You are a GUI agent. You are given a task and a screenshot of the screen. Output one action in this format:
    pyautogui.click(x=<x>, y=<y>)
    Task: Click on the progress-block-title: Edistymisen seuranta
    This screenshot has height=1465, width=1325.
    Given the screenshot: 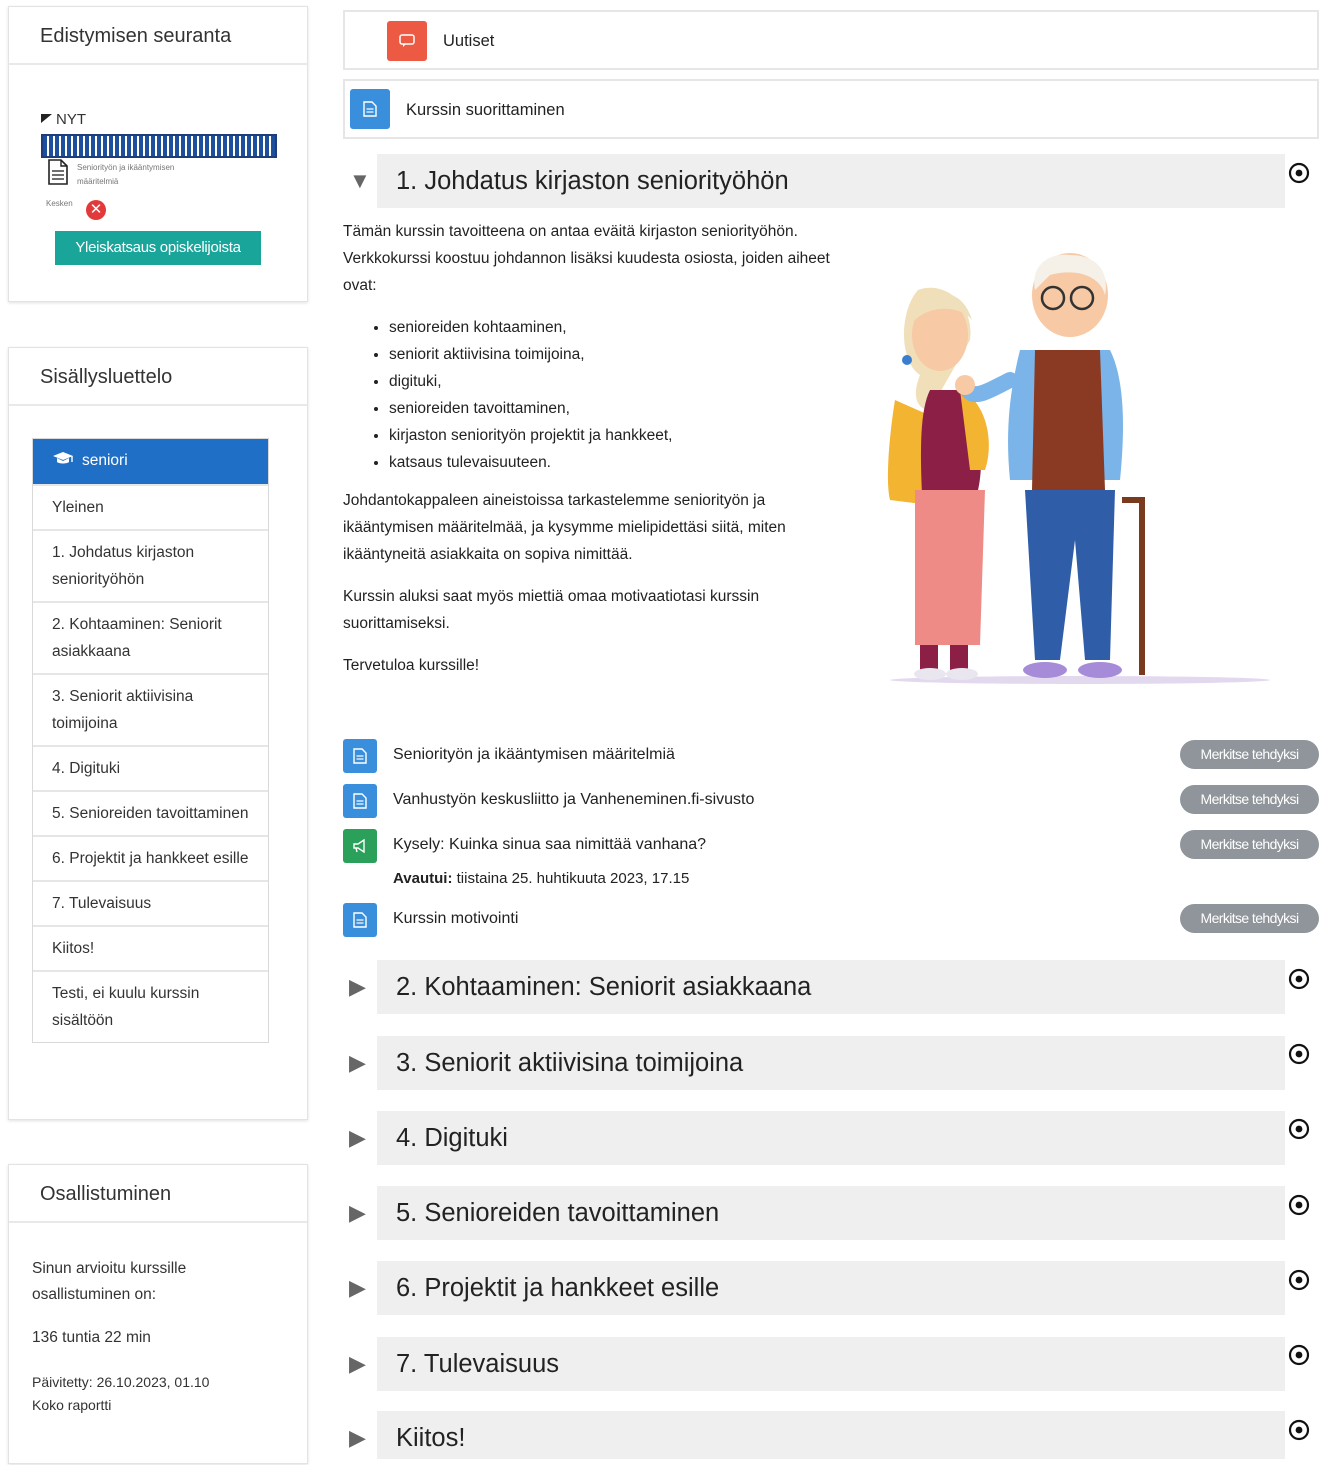 What is the action you would take?
    pyautogui.click(x=158, y=36)
    